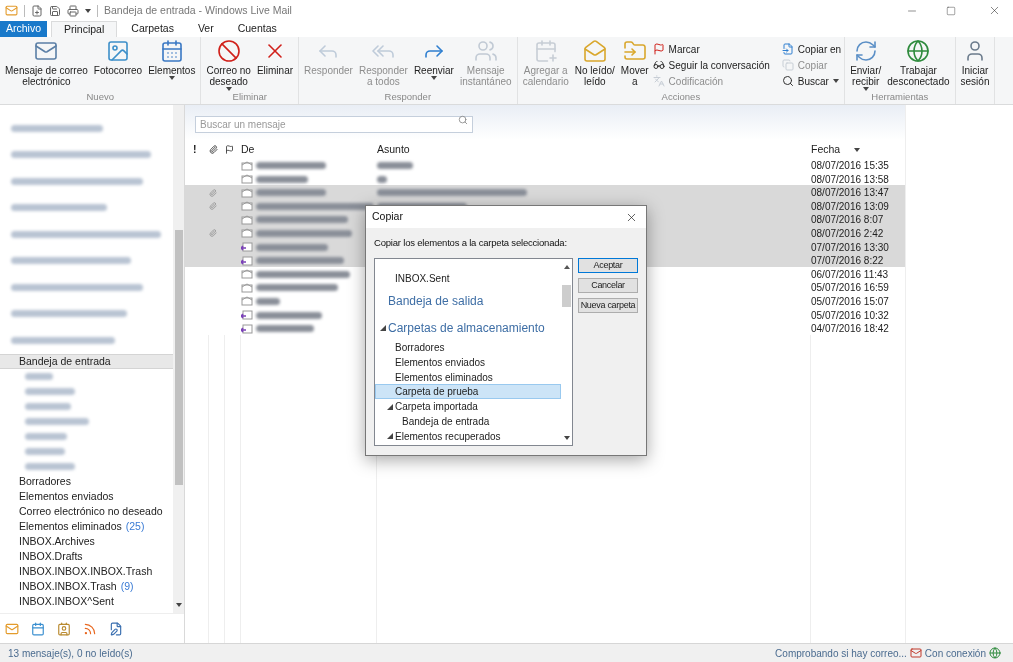 This screenshot has height=662, width=1013. I want to click on folder-name: INBOX.Drafts, so click(51, 556).